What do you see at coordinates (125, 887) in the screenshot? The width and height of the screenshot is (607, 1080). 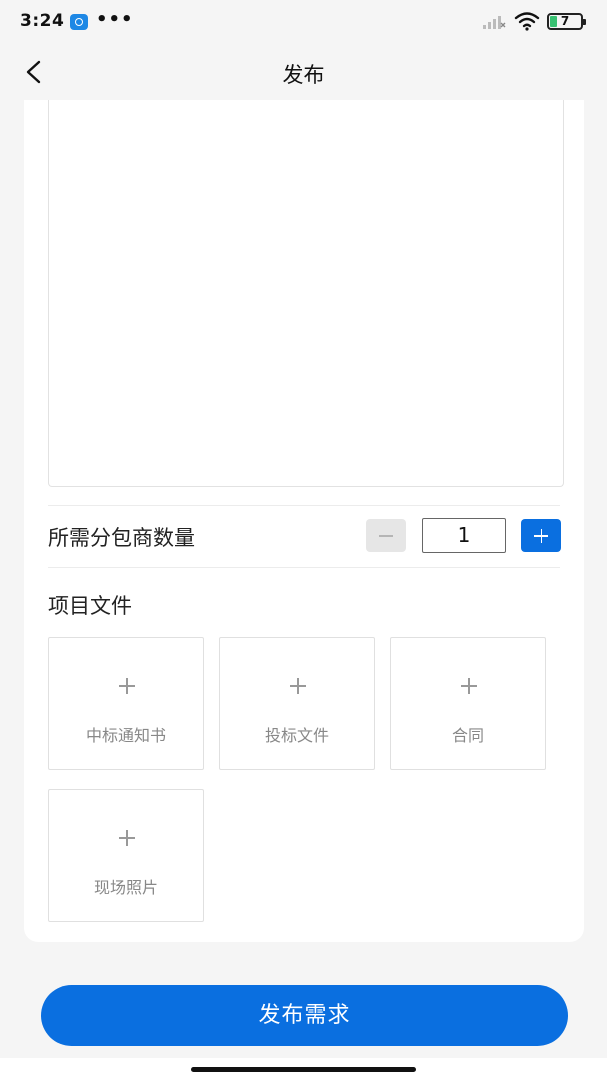 I see `upload-label: 现场照片` at bounding box center [125, 887].